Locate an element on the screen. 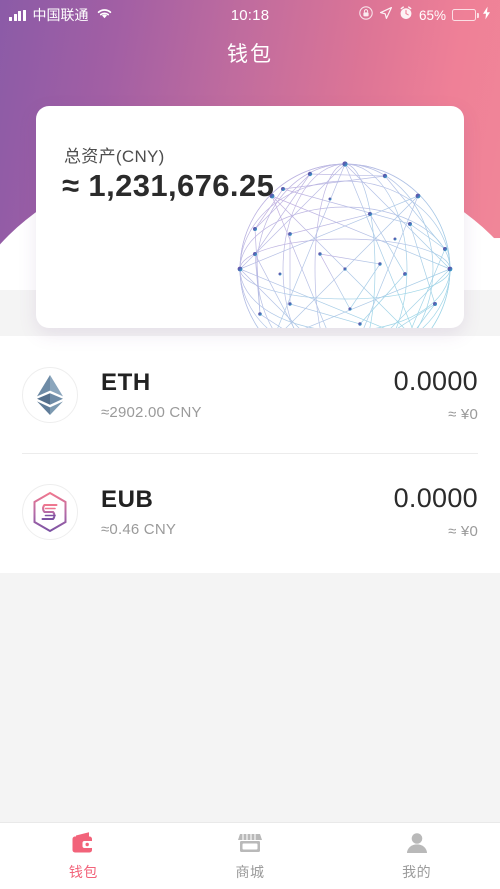 This screenshot has width=500, height=889. tab-profile: 我的 is located at coordinates (416, 856).